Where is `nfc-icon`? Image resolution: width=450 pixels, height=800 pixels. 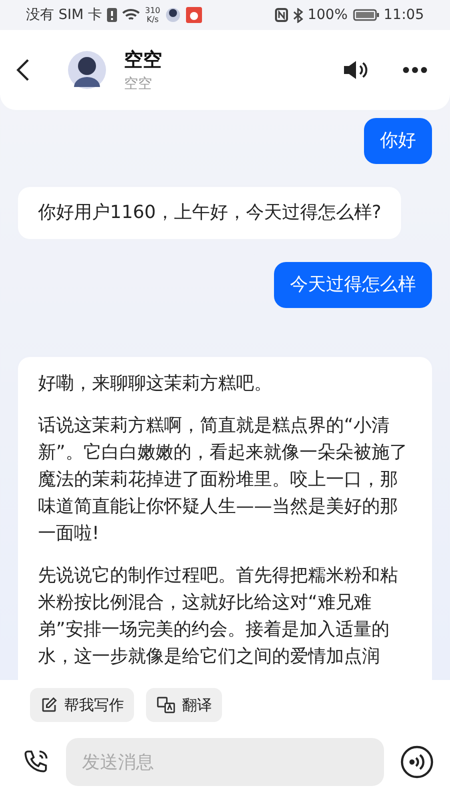
nfc-icon is located at coordinates (281, 15).